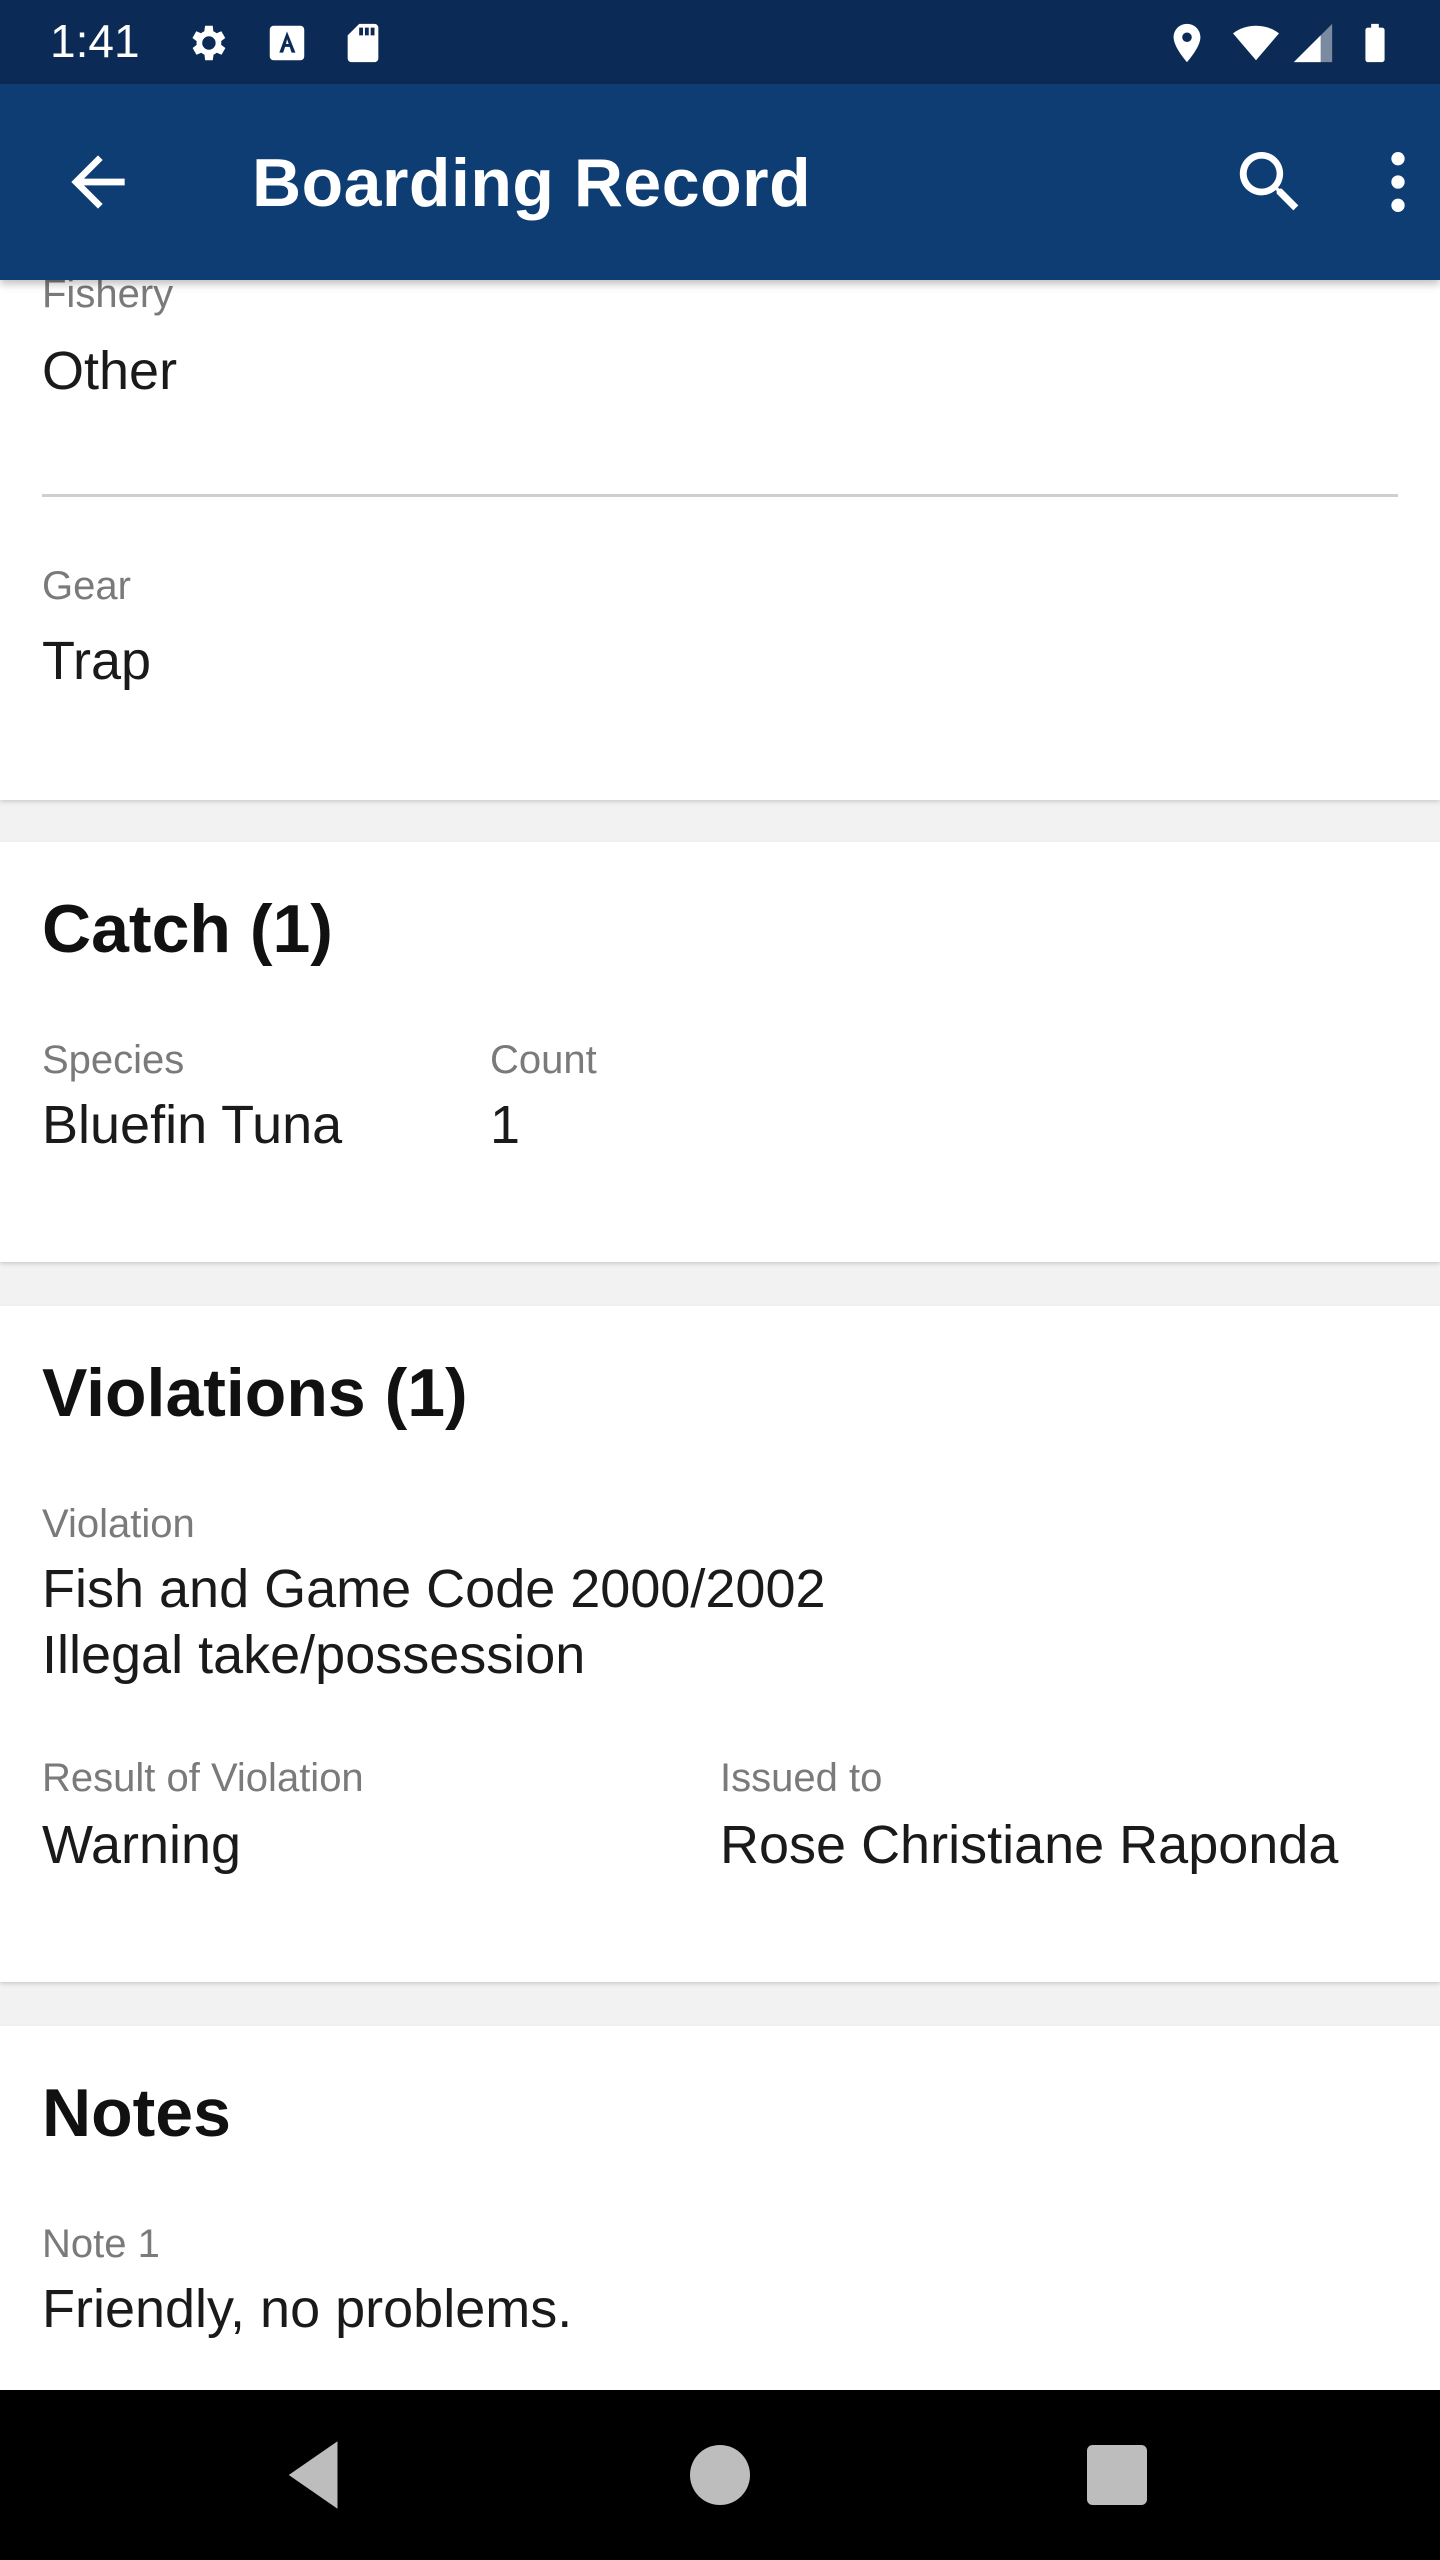  Describe the element at coordinates (136, 2113) in the screenshot. I see `notes-section-title: Notes` at that location.